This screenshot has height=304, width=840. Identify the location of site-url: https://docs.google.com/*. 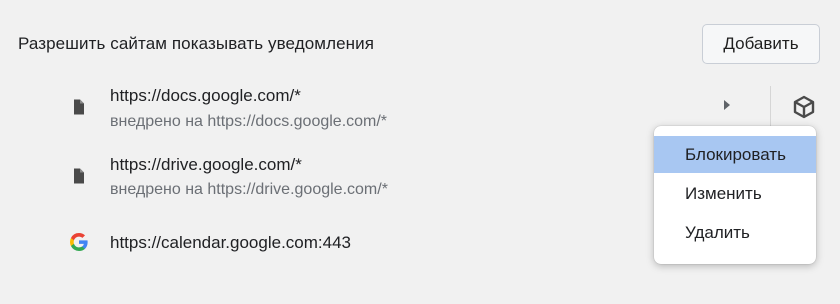
(205, 95).